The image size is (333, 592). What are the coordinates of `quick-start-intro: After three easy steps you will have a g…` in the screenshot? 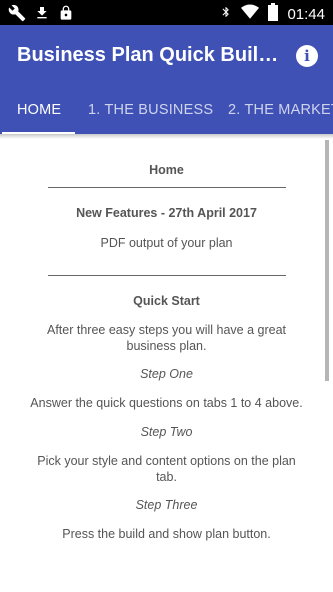 It's located at (166, 338).